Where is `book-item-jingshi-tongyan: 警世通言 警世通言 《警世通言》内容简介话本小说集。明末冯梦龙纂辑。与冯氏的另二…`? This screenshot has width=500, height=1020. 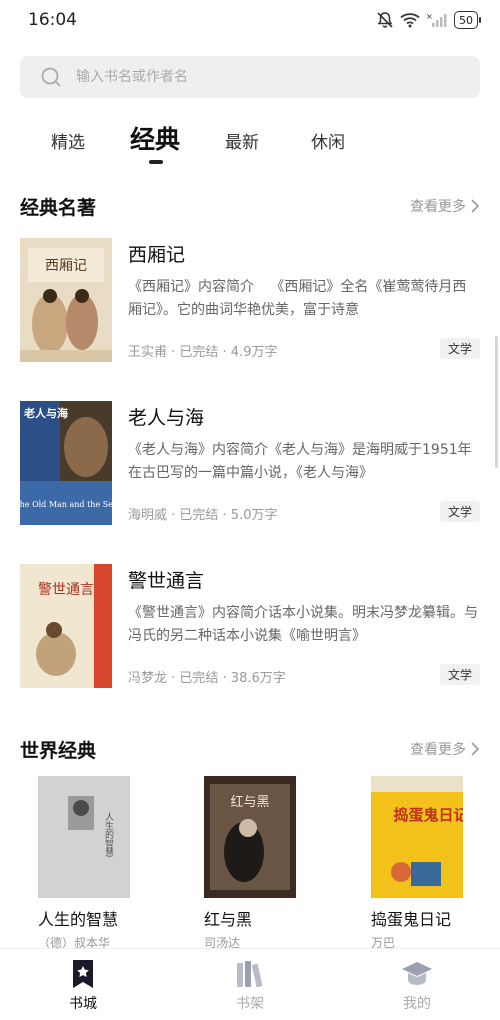
book-item-jingshi-tongyan: 警世通言 警世通言 《警世通言》内容简介话本小说集。明末冯梦龙纂辑。与冯氏的另二… is located at coordinates (250, 626).